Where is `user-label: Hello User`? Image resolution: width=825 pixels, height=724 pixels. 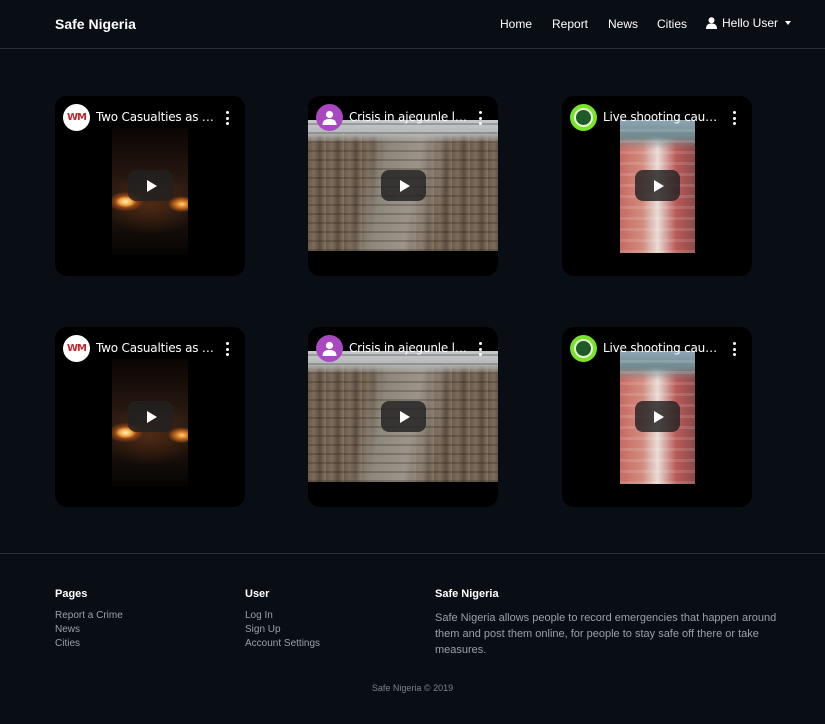 user-label: Hello User is located at coordinates (750, 23).